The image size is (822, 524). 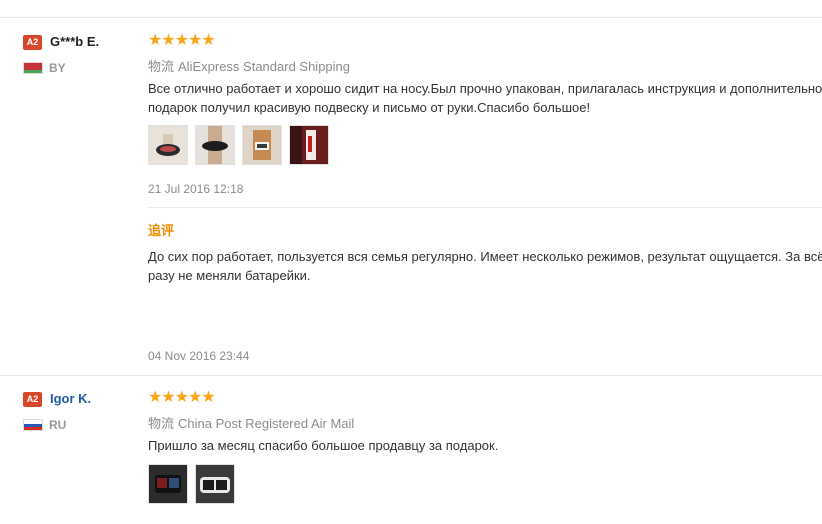 I want to click on reviewer-name: G***b E., so click(x=74, y=41).